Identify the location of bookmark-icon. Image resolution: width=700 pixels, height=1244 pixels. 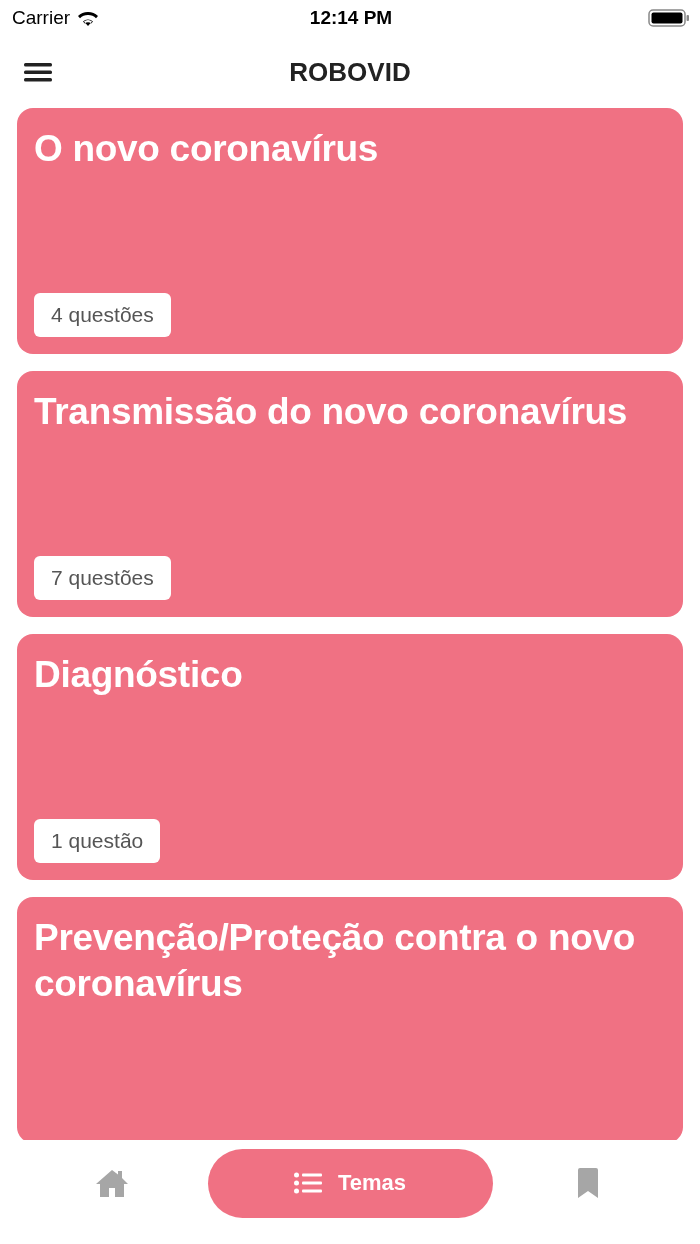
(588, 1183).